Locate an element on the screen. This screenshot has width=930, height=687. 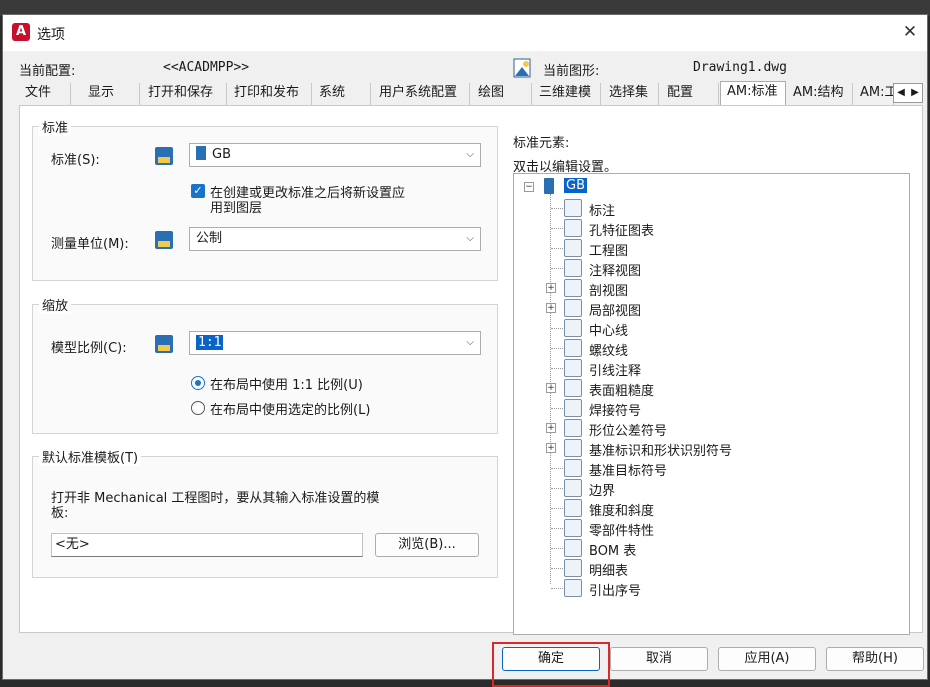
tab-scroll-buttons: ◀ ▶ is located at coordinates (908, 93).